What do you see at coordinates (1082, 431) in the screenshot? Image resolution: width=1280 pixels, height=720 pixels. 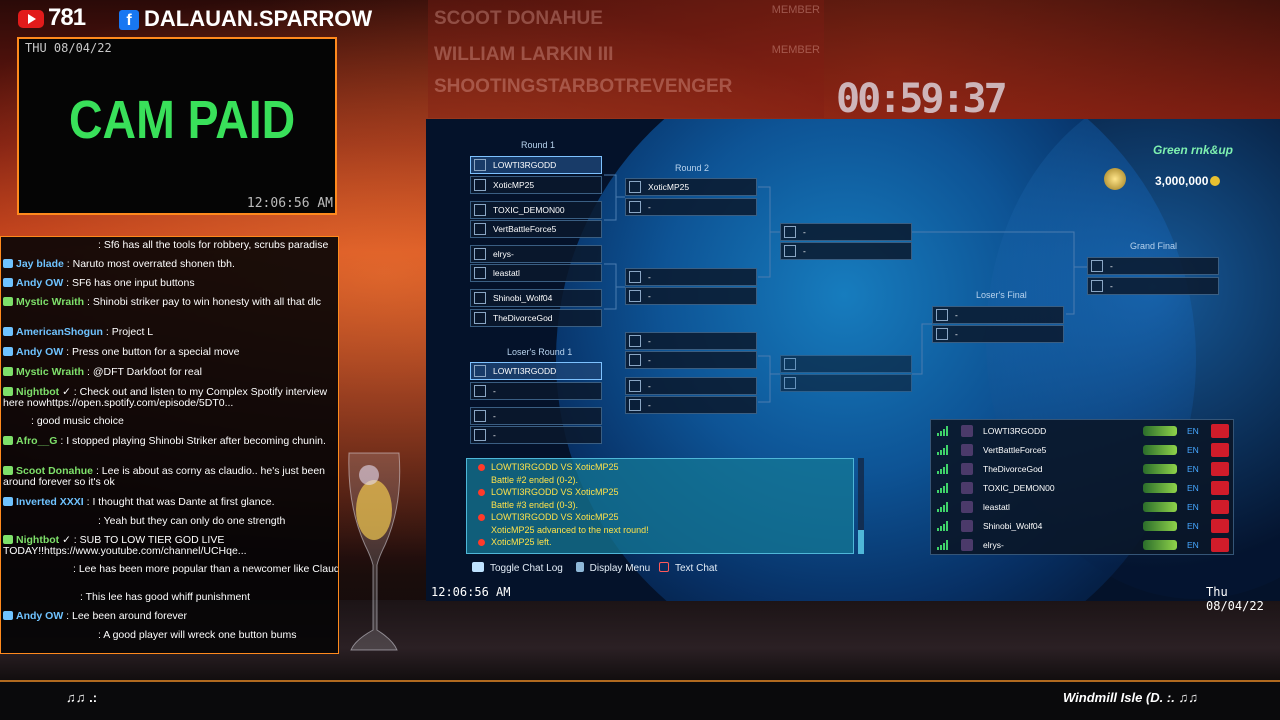 I see `player-row: LOWTI3RGODD EN` at bounding box center [1082, 431].